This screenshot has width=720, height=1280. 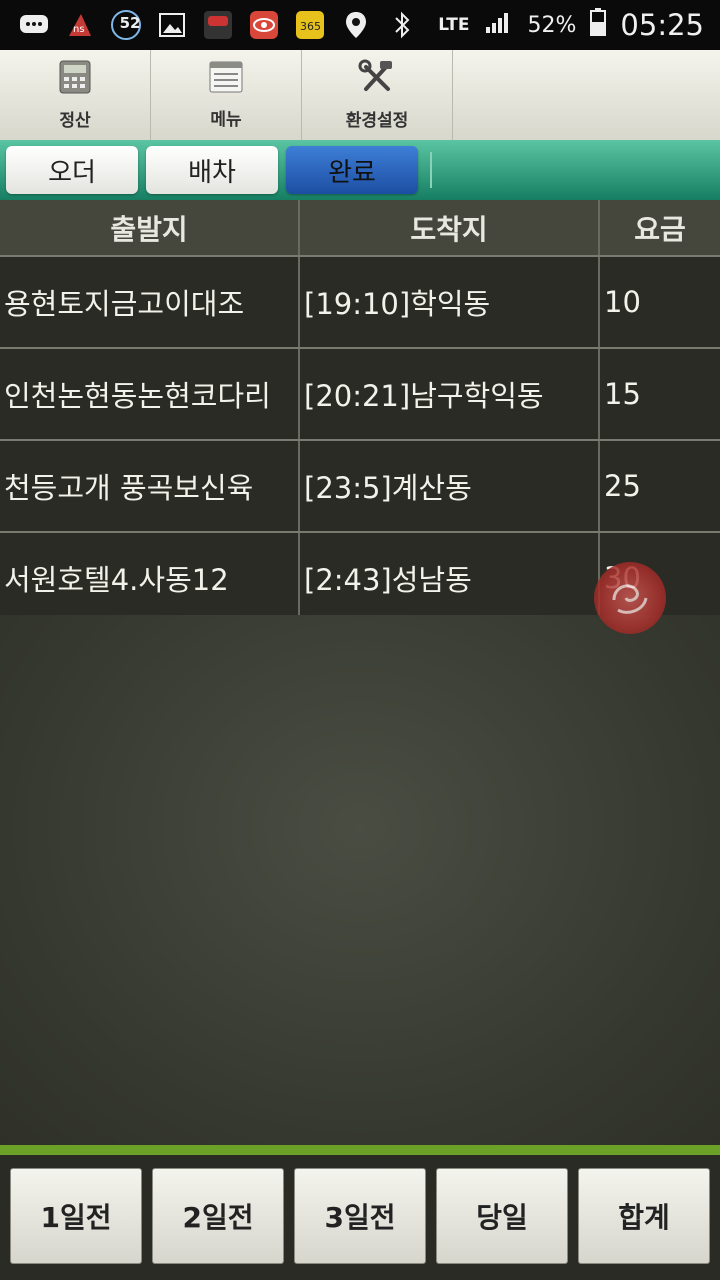 What do you see at coordinates (454, 25) in the screenshot?
I see `network-type: LTE` at bounding box center [454, 25].